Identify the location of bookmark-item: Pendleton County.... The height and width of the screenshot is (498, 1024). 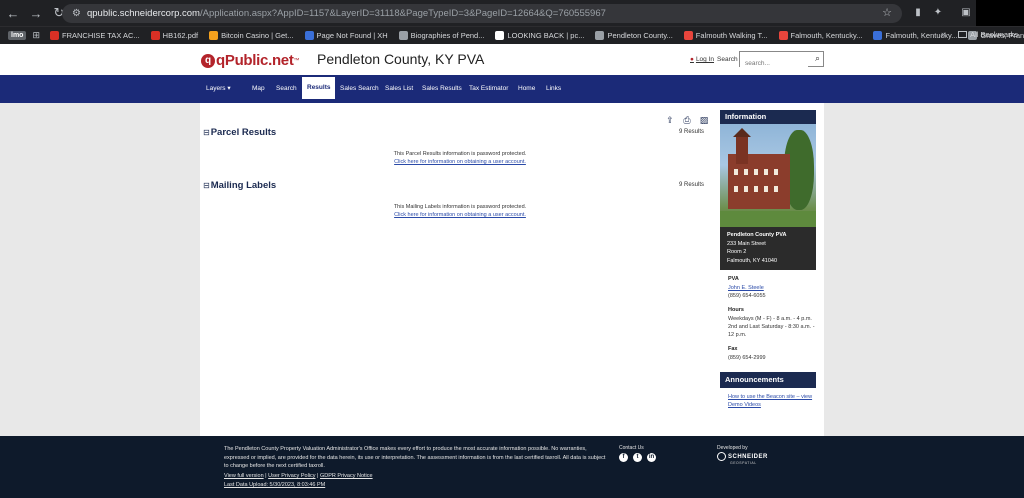
(634, 35).